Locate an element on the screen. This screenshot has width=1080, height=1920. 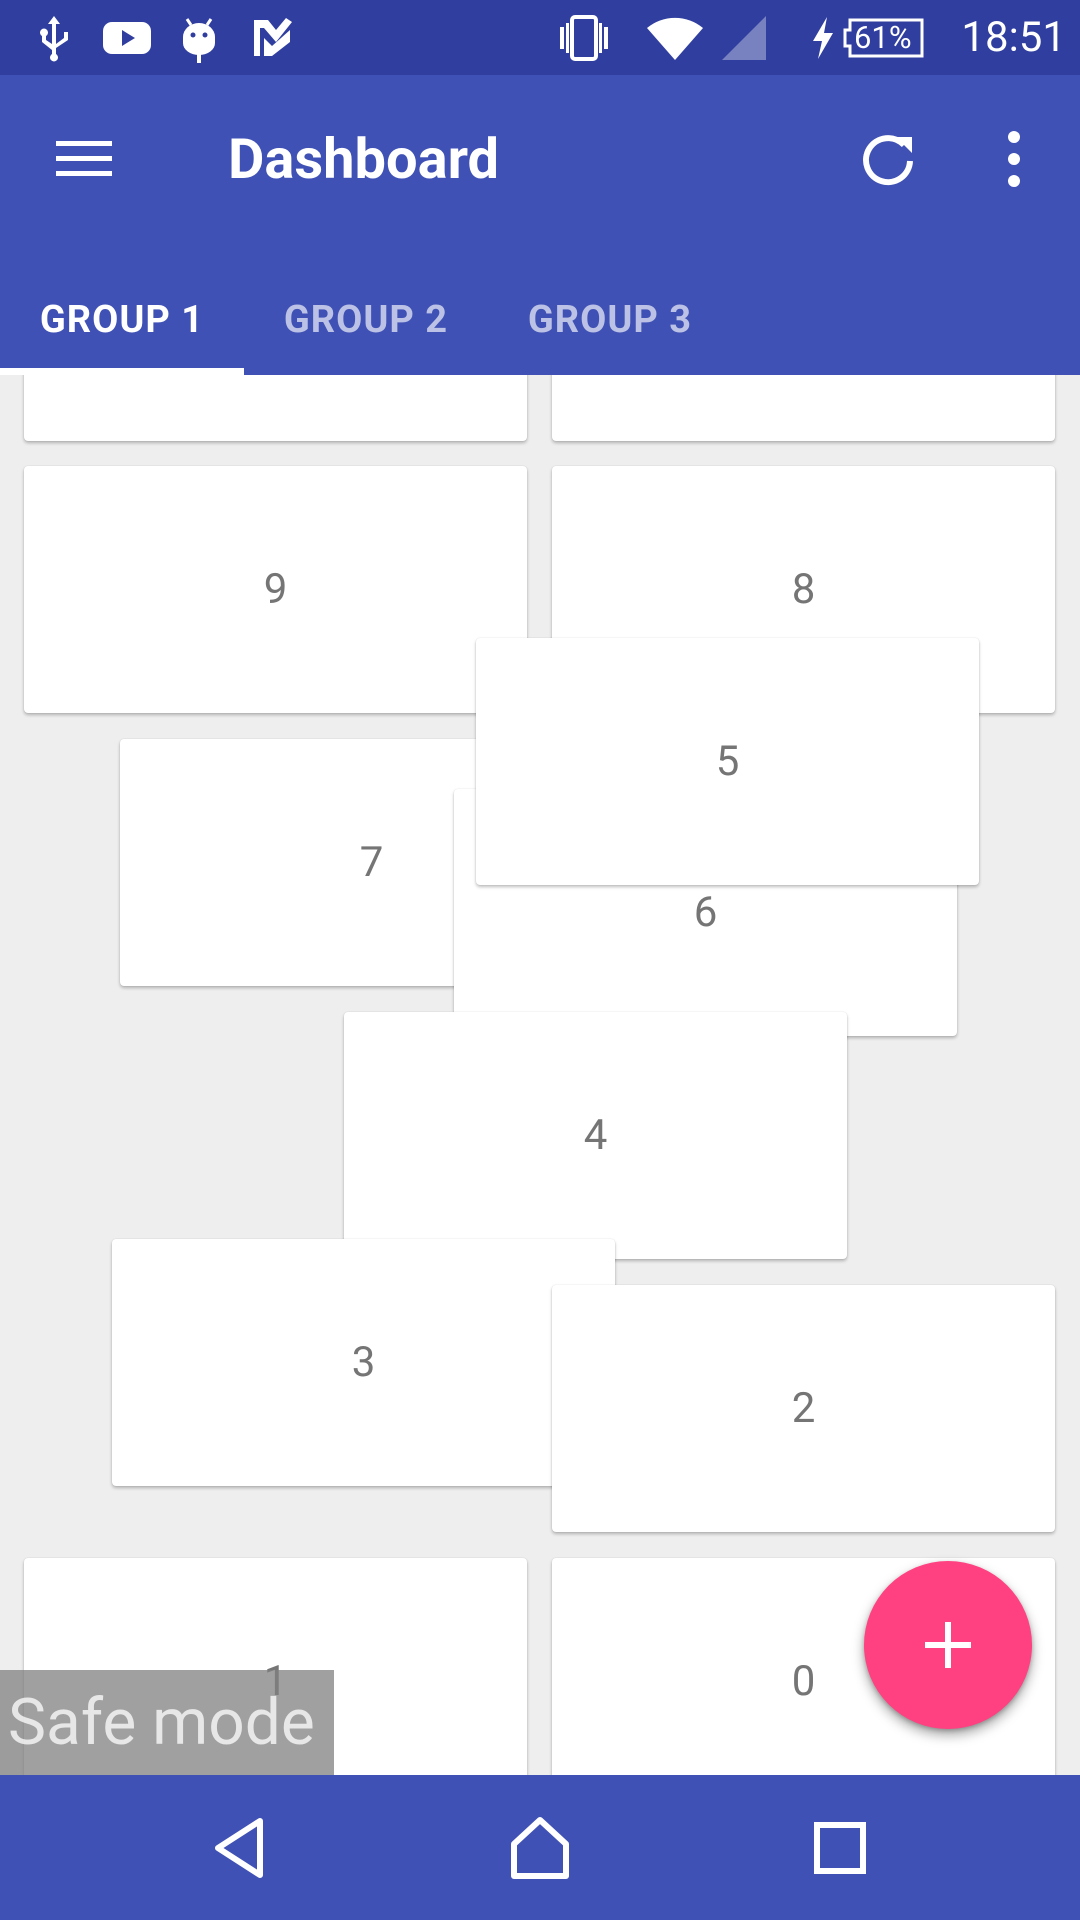
charging-icon is located at coordinates (823, 38).